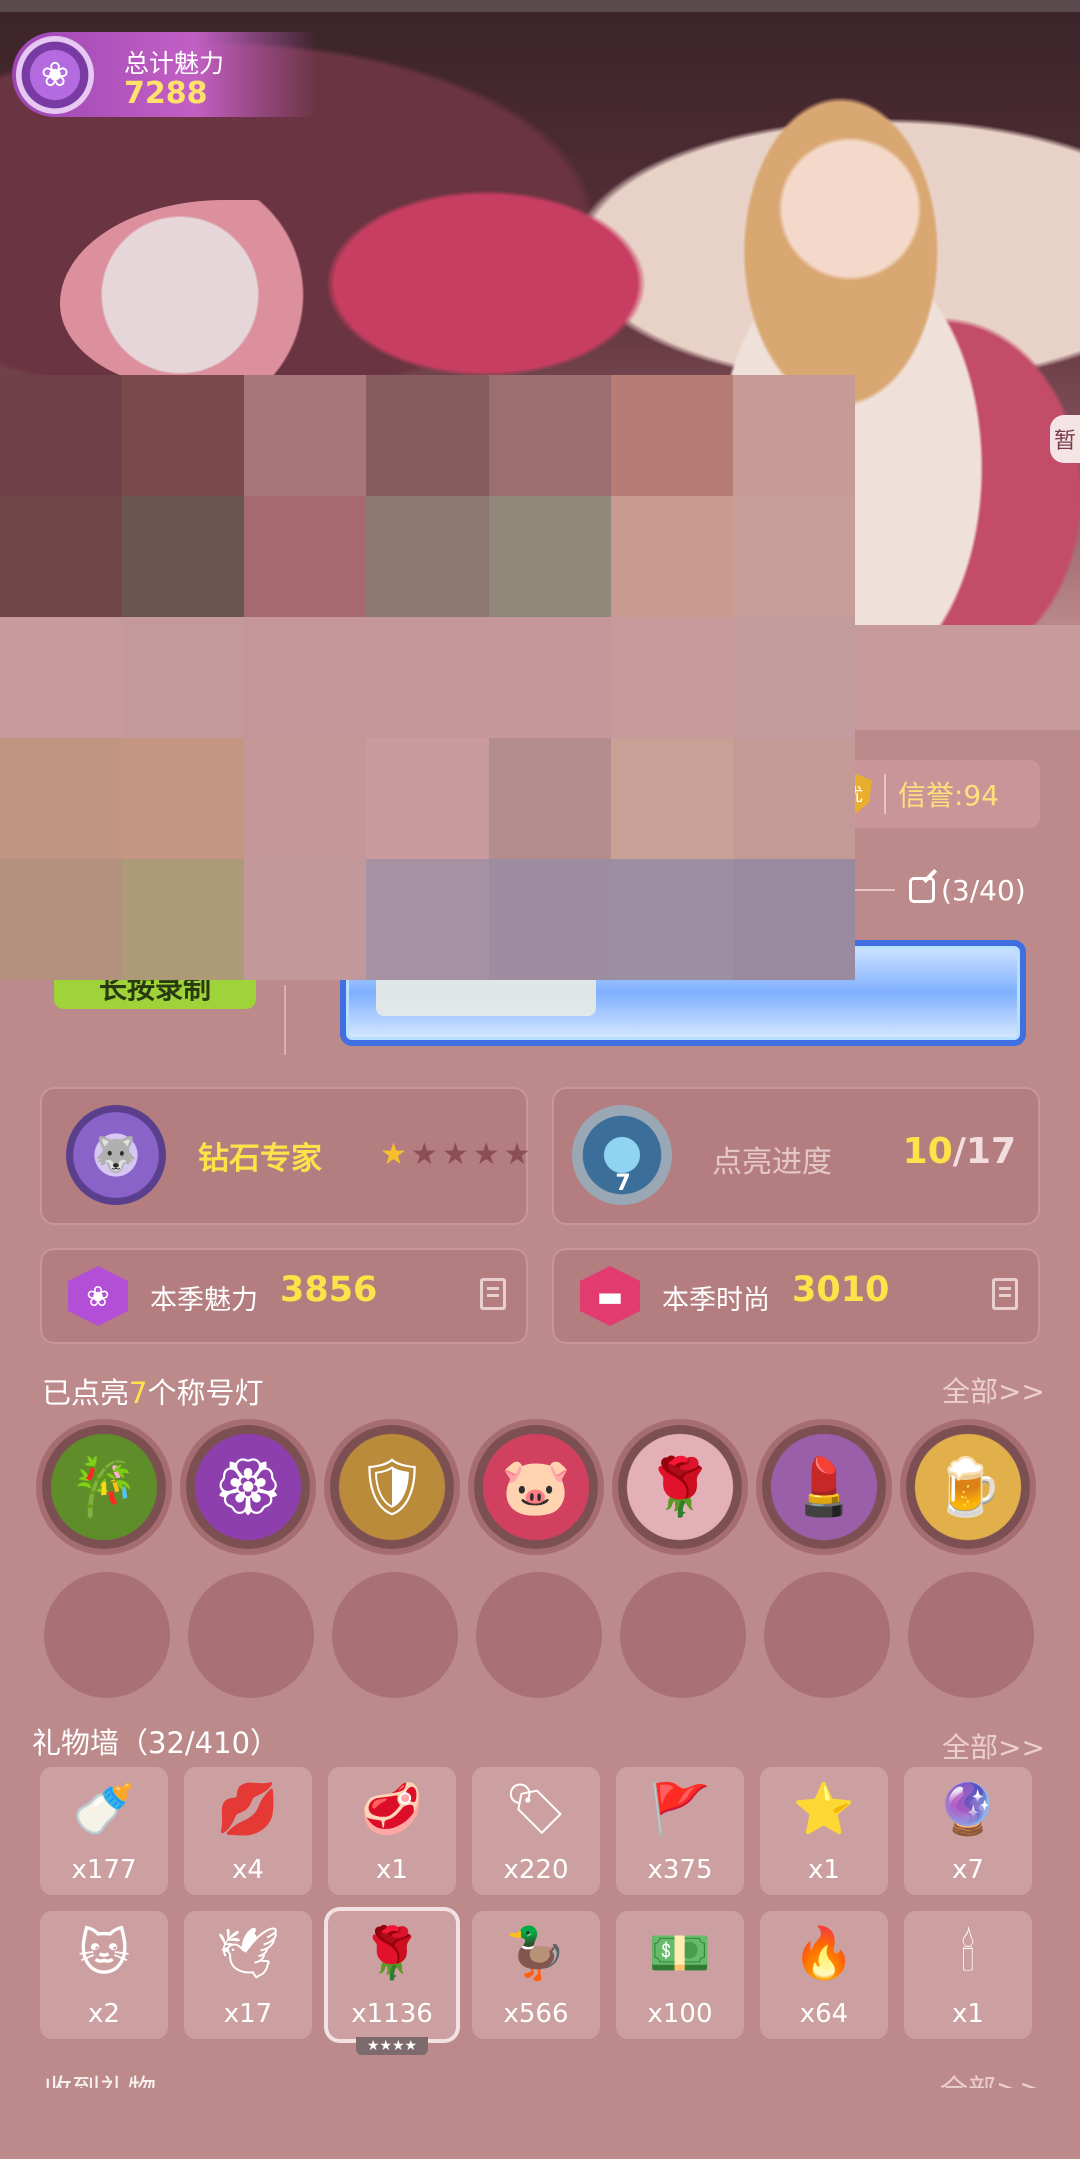 Image resolution: width=1080 pixels, height=2159 pixels. Describe the element at coordinates (968, 1870) in the screenshot. I see `gift-count: x7` at that location.